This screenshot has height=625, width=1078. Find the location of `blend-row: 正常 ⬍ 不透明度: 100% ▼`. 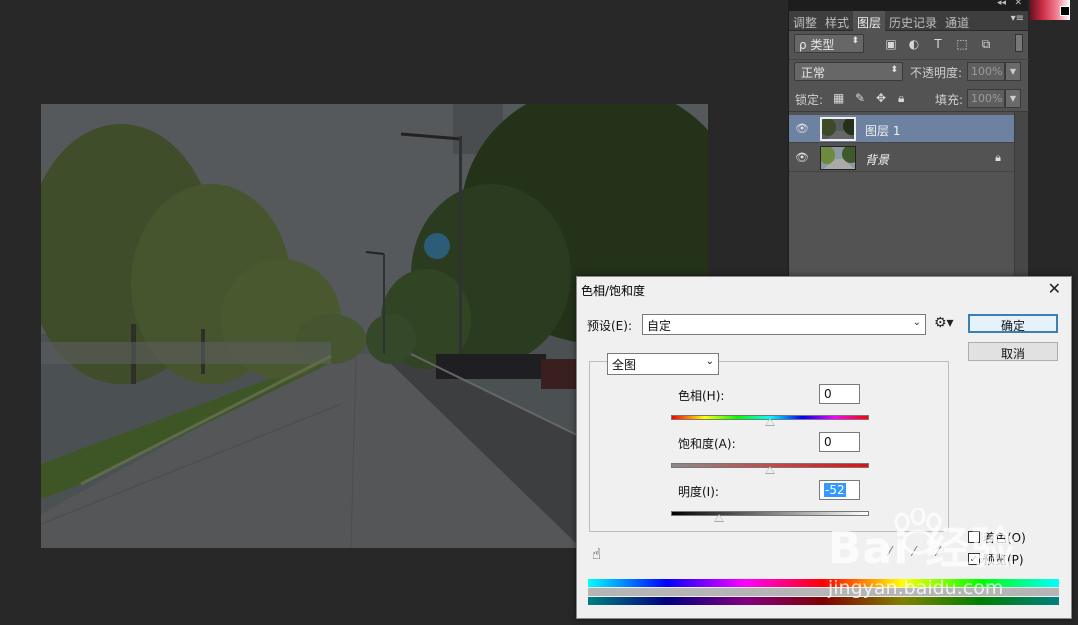

blend-row: 正常 ⬍ 不透明度: 100% ▼ is located at coordinates (909, 73).